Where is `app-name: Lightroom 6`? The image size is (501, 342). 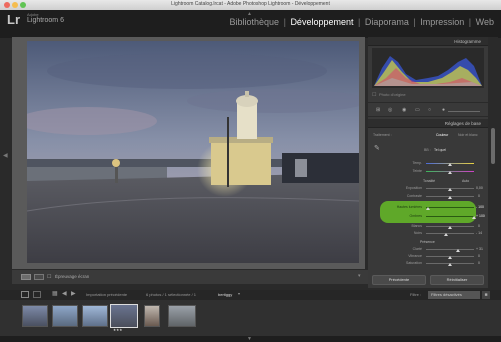
app-name: Lightroom 6 is located at coordinates (45, 20).